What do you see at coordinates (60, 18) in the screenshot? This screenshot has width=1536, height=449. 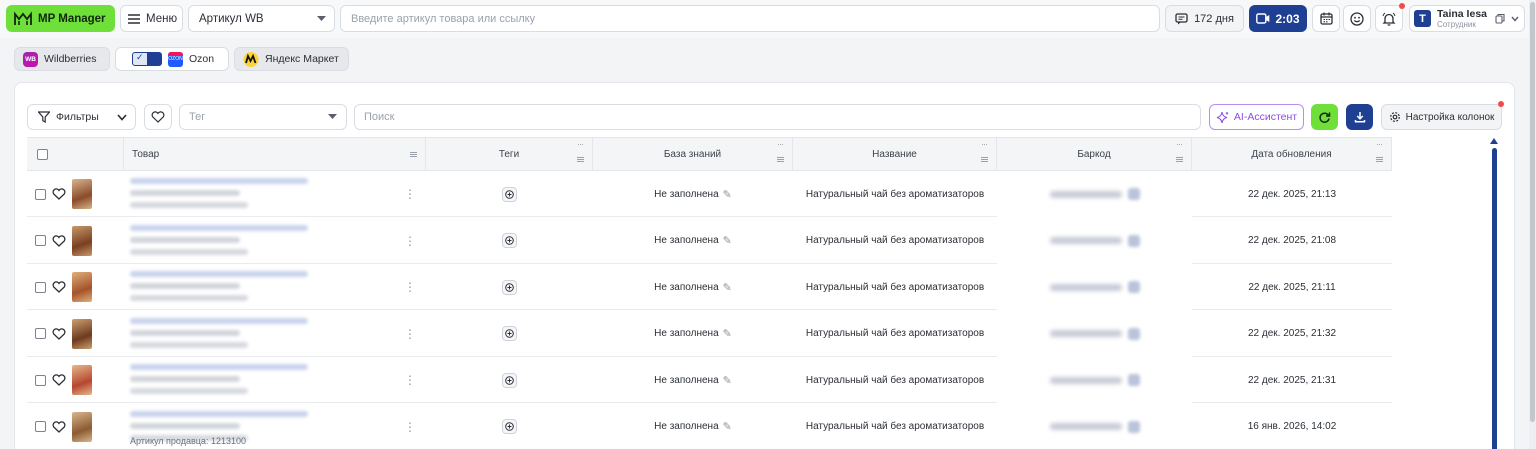 I see `logo-button: MP Manager` at bounding box center [60, 18].